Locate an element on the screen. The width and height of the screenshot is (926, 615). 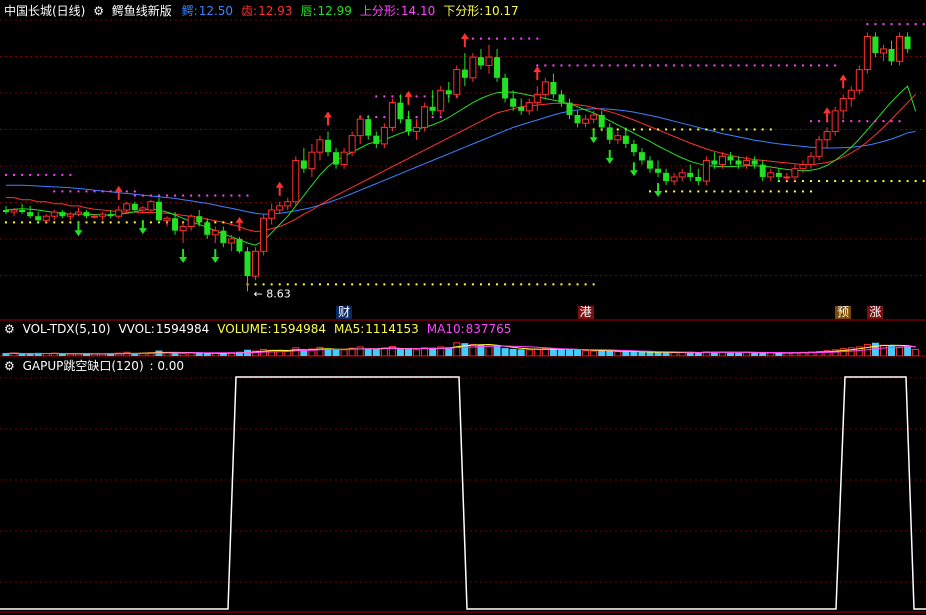
indicator-name: 鳄鱼线新版 is located at coordinates (142, 11).